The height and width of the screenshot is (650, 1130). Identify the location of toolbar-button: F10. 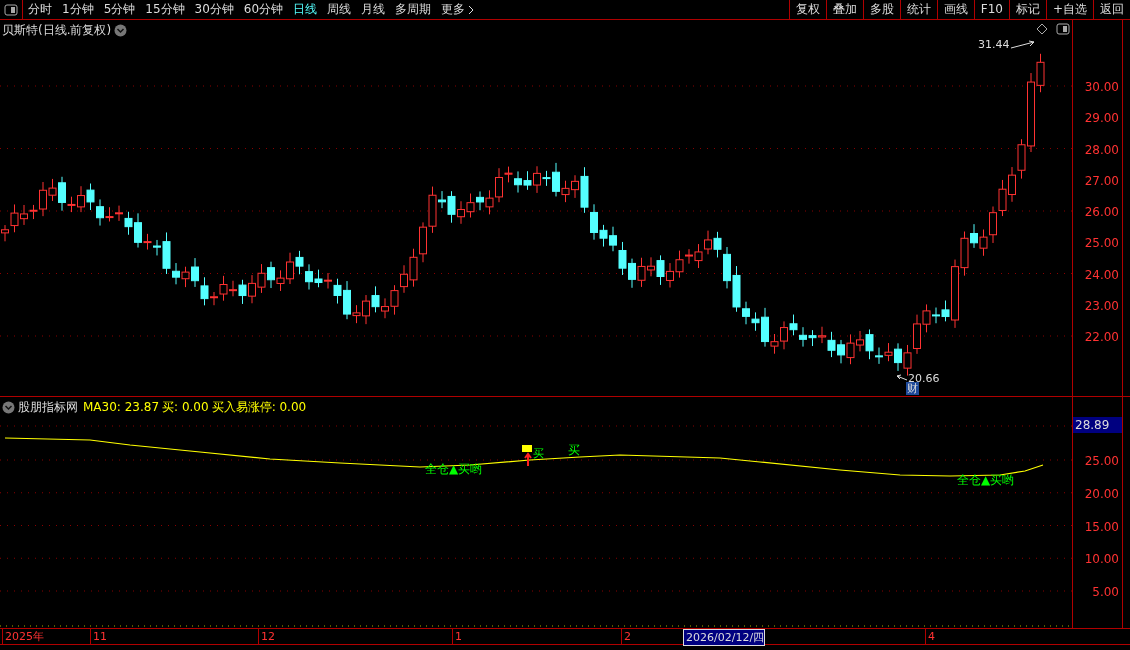
(991, 9).